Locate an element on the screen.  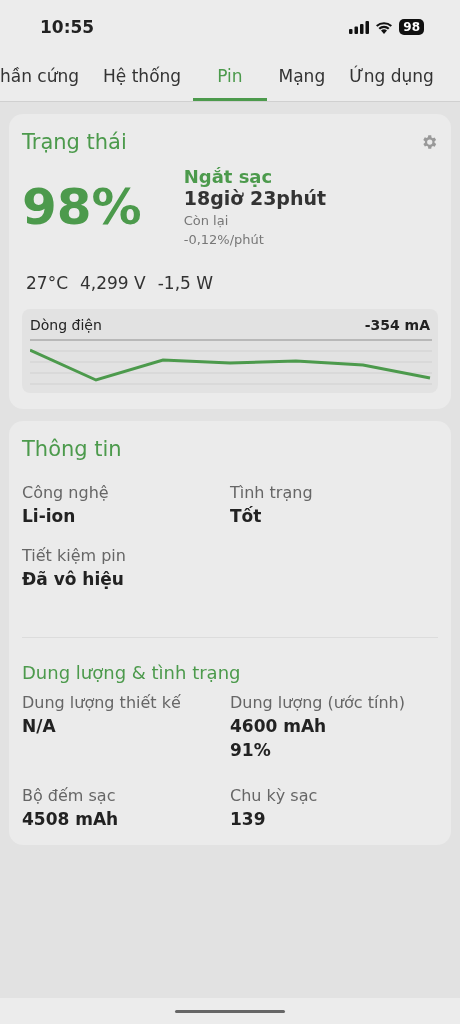
field-label: Bộ đếm sạc is located at coordinates (69, 795).